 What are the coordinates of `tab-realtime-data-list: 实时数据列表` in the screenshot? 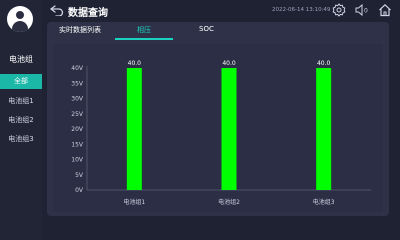 It's located at (80, 30).